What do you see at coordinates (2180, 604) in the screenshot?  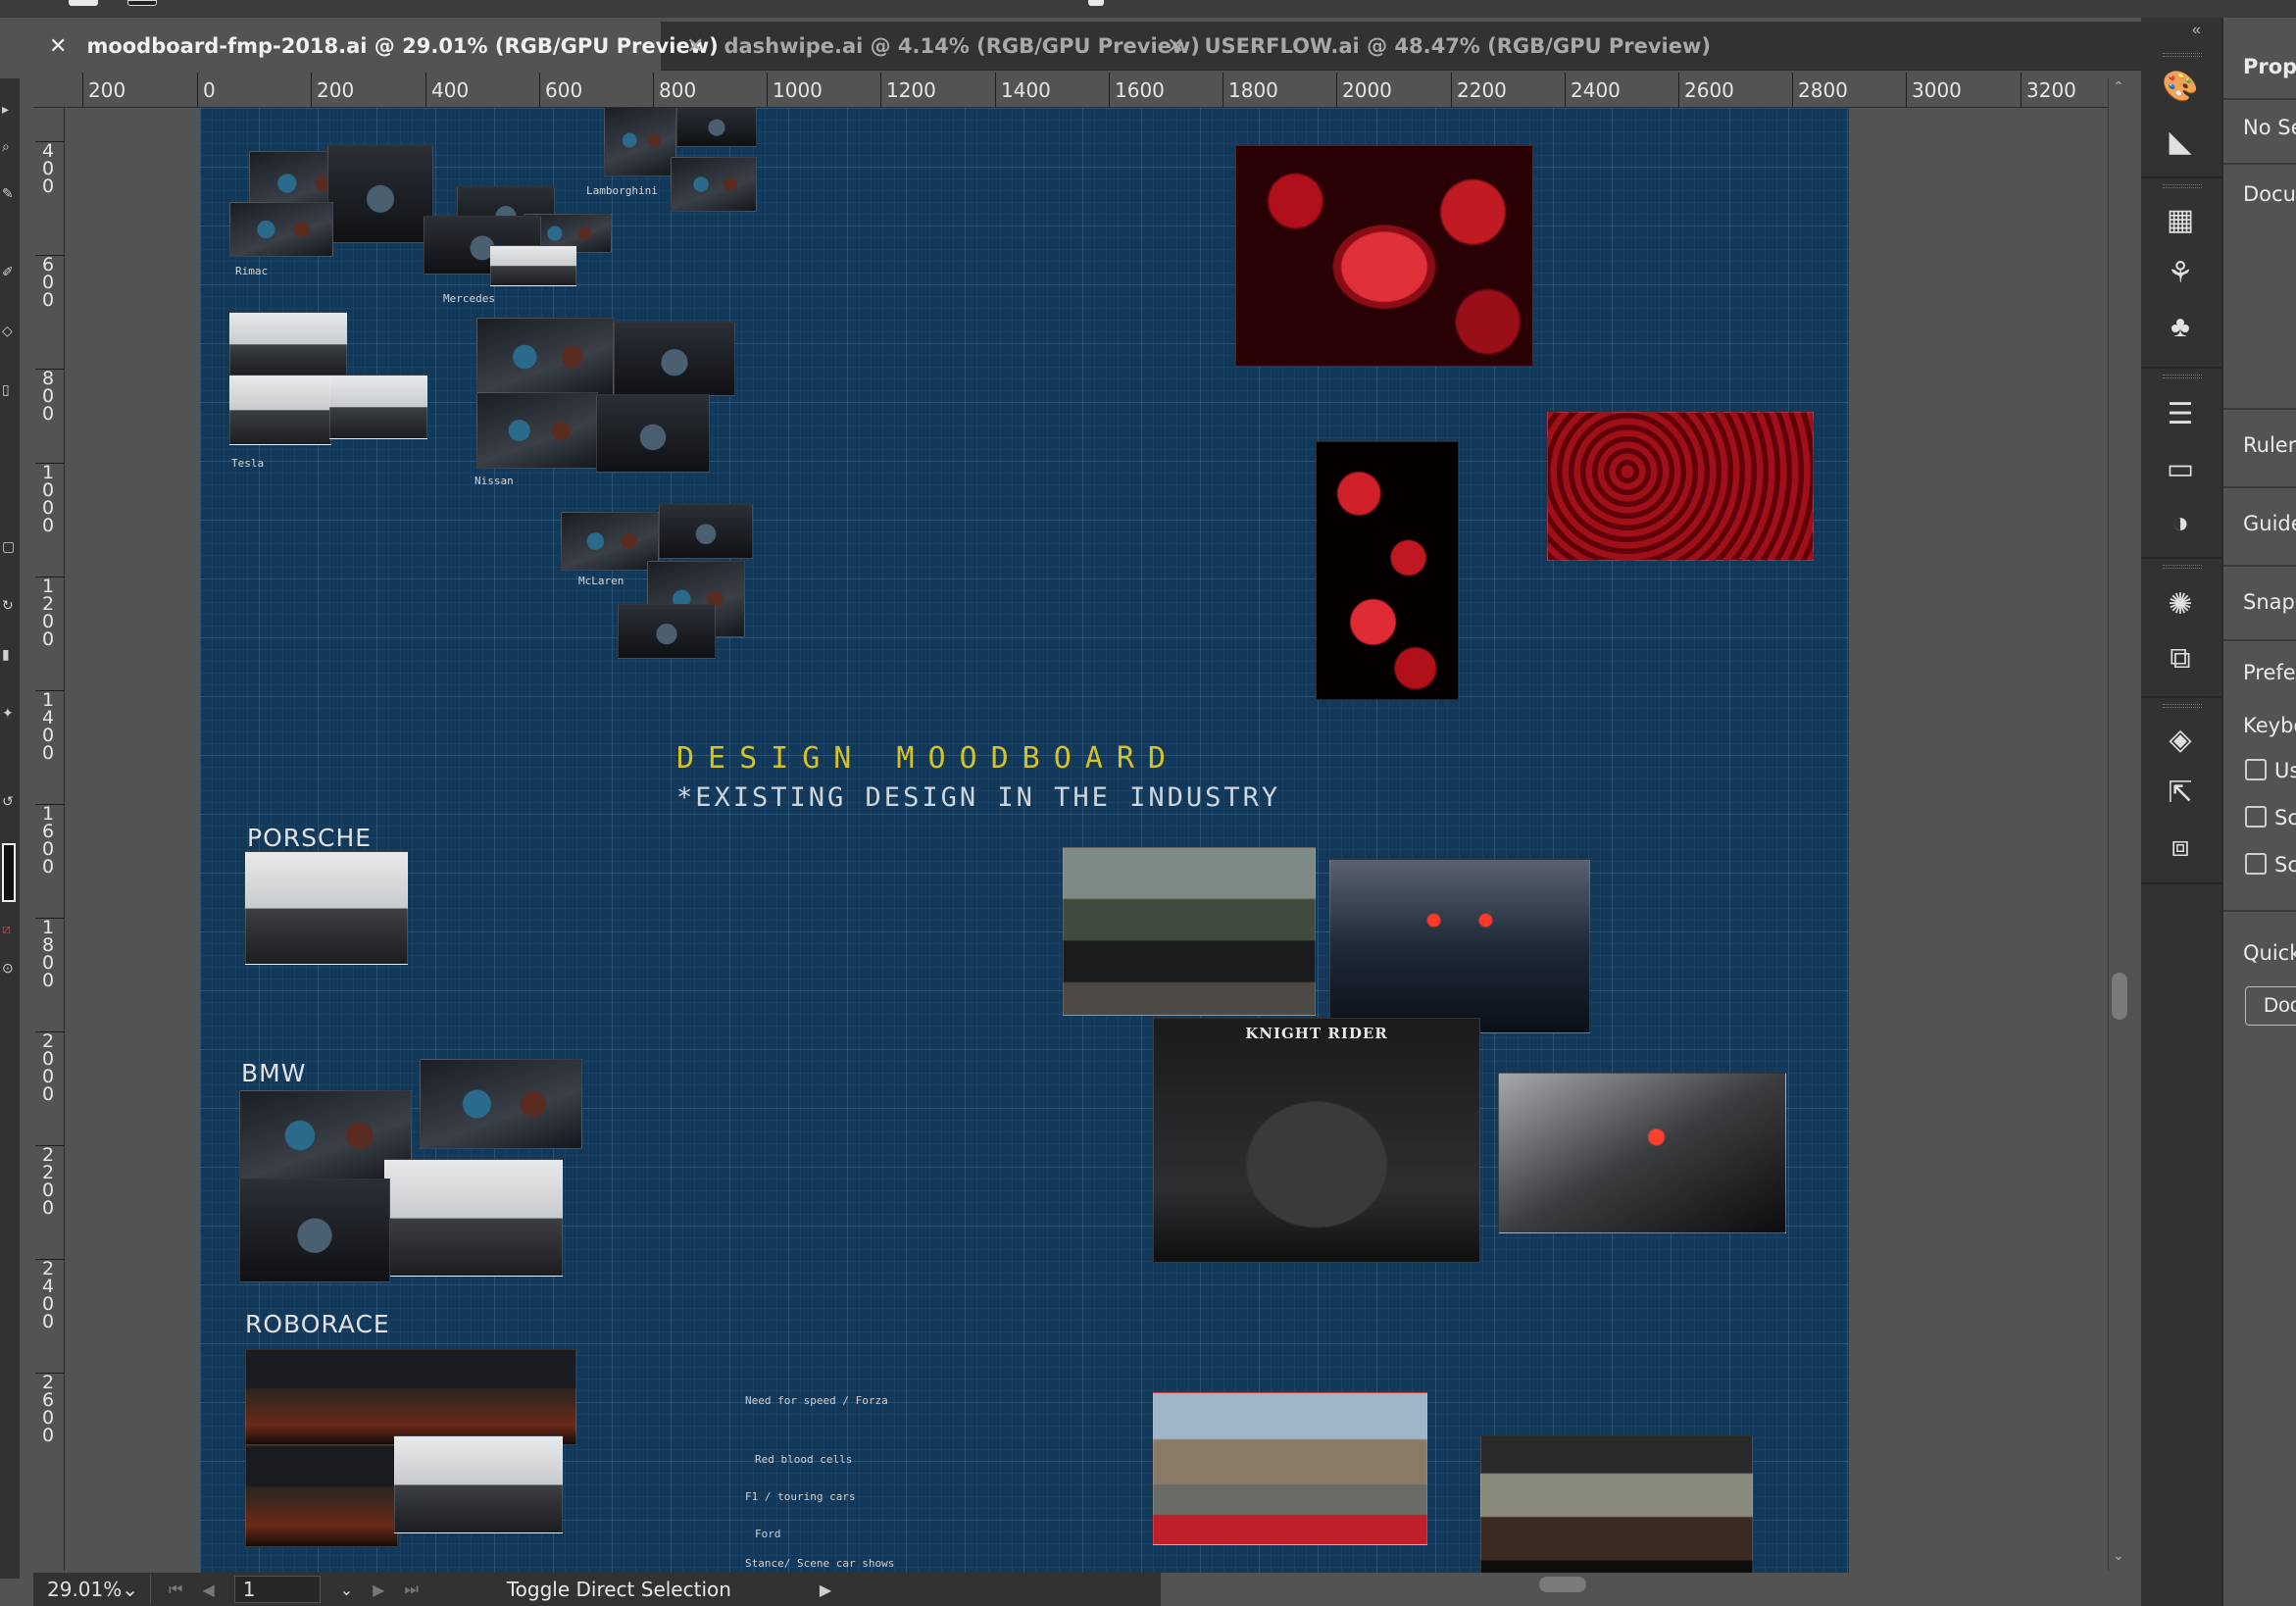 I see `appearance-icon: ✺` at bounding box center [2180, 604].